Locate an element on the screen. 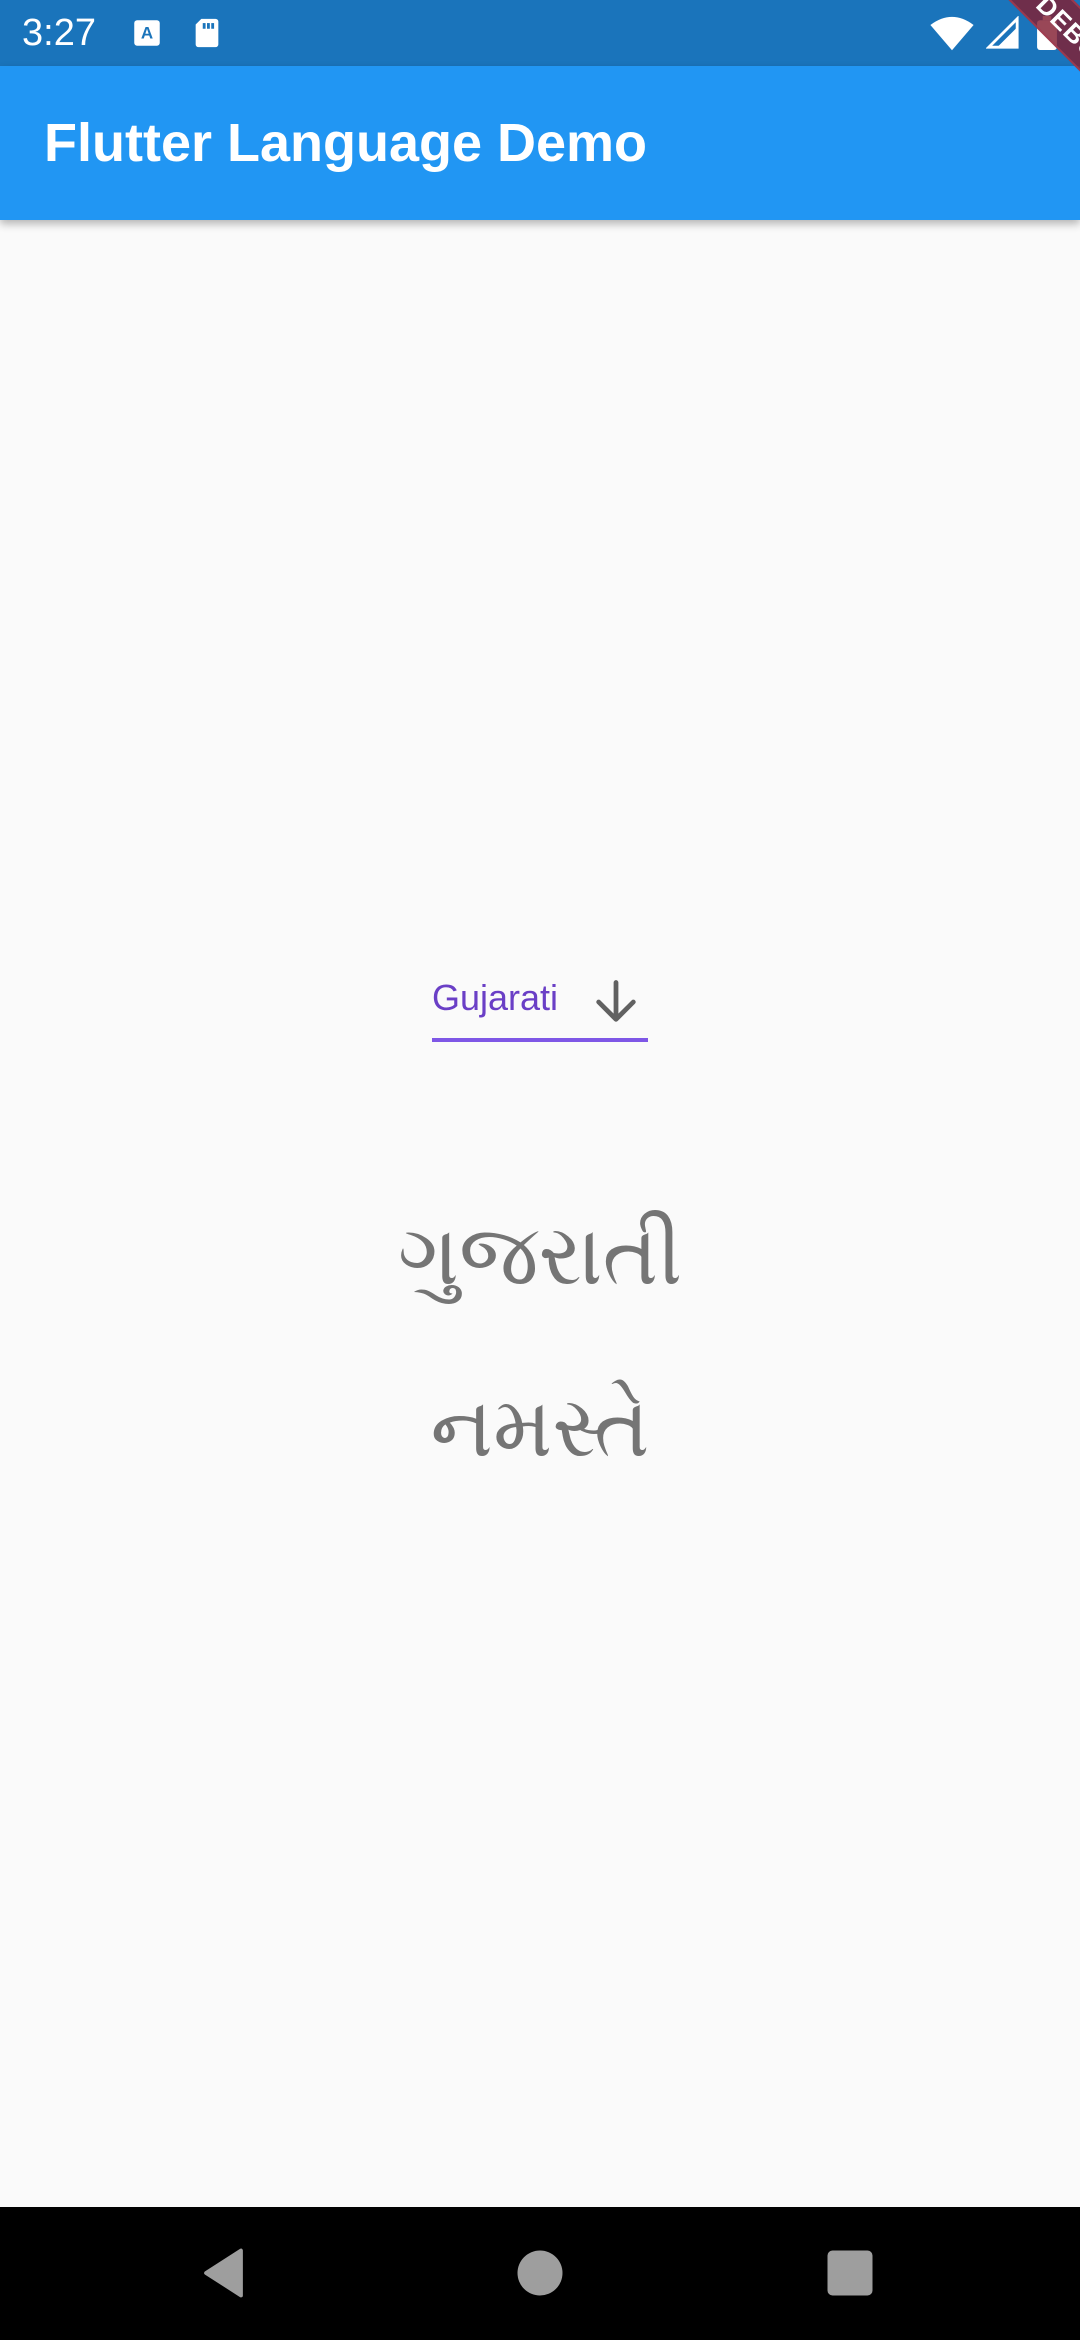  app-bar: Flutter Language Demo is located at coordinates (540, 143).